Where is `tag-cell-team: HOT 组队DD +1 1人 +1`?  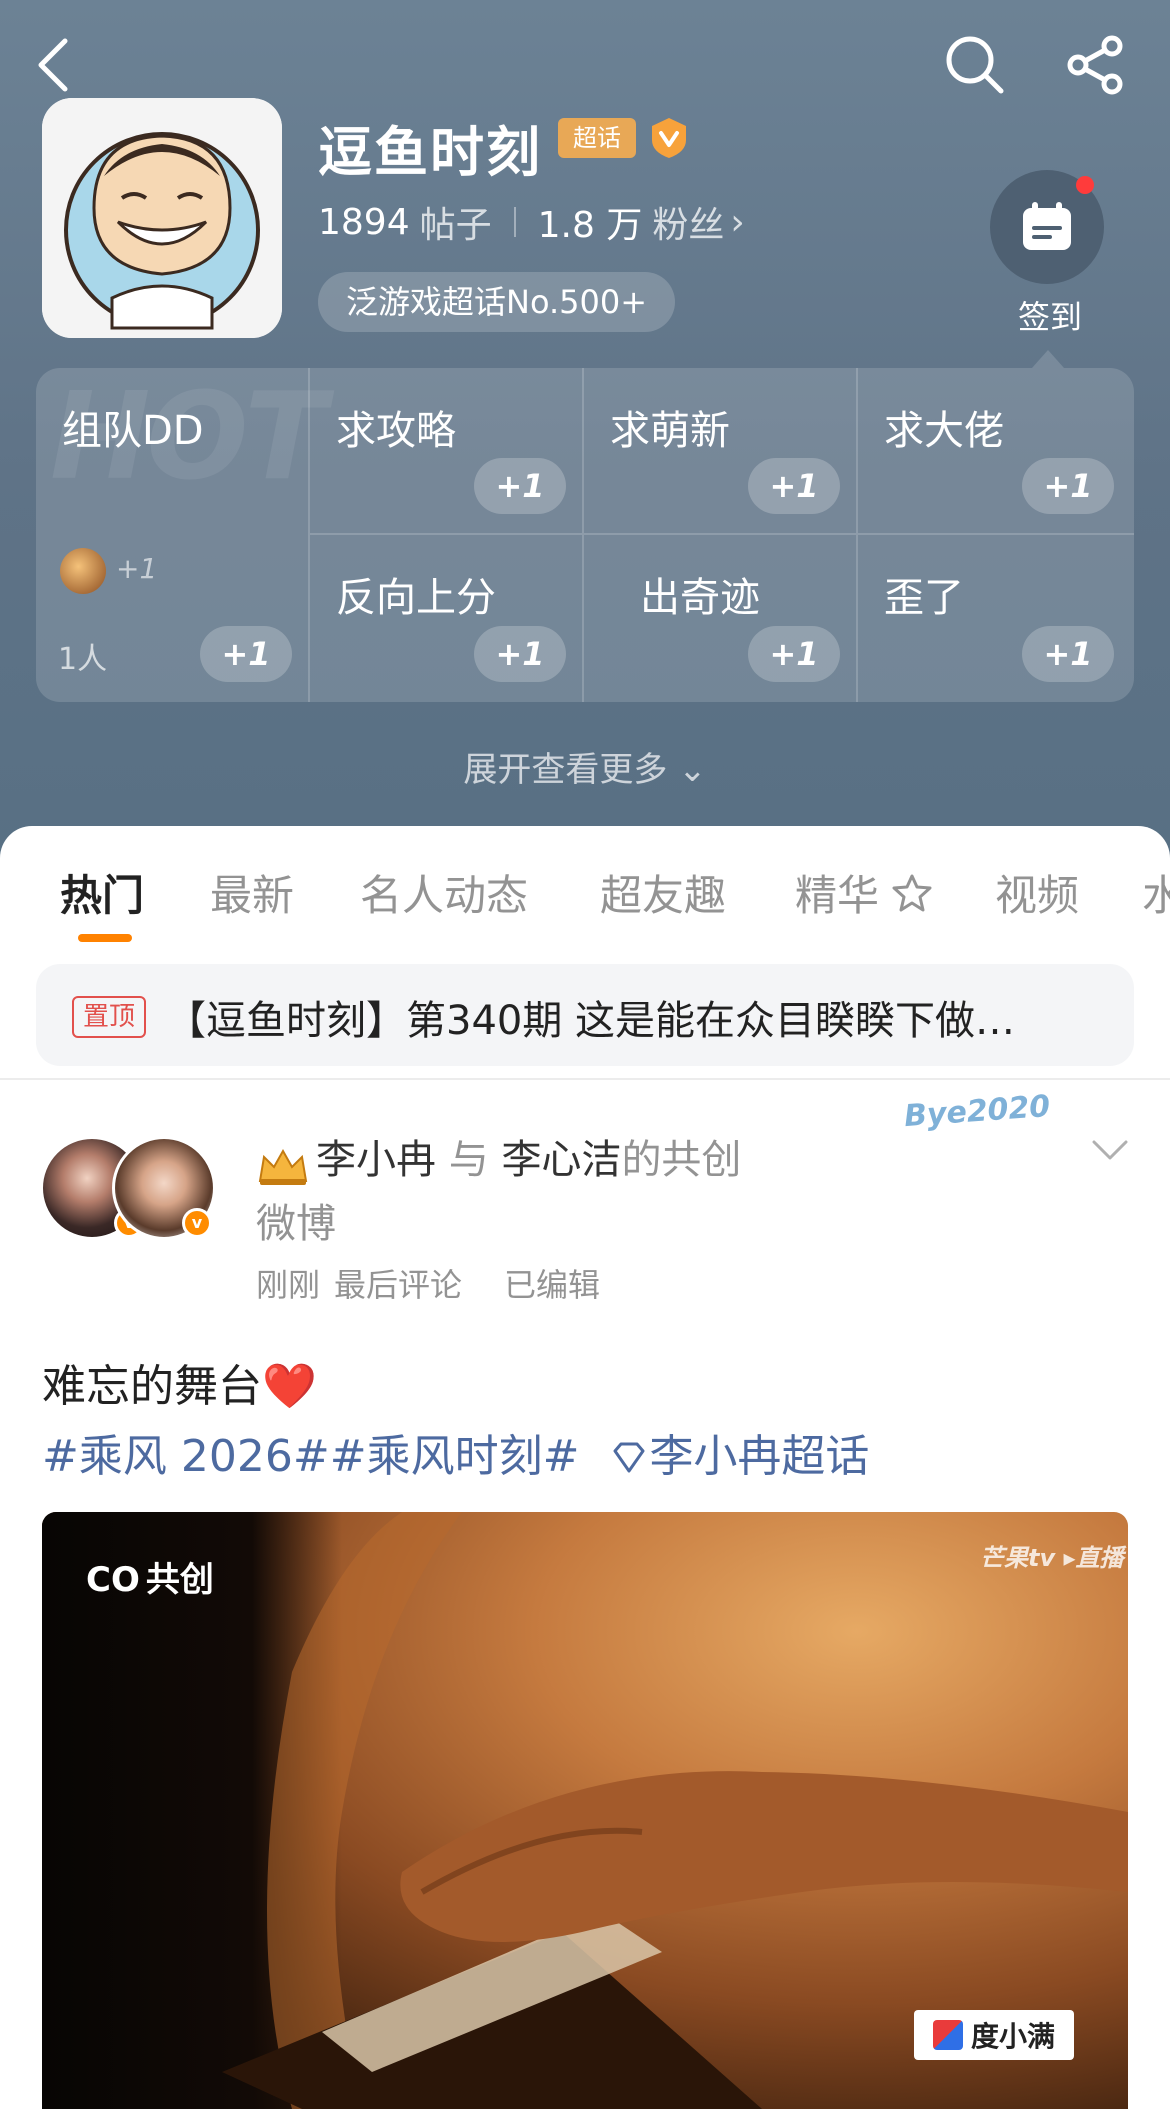 tag-cell-team: HOT 组队DD +1 1人 +1 is located at coordinates (181, 535).